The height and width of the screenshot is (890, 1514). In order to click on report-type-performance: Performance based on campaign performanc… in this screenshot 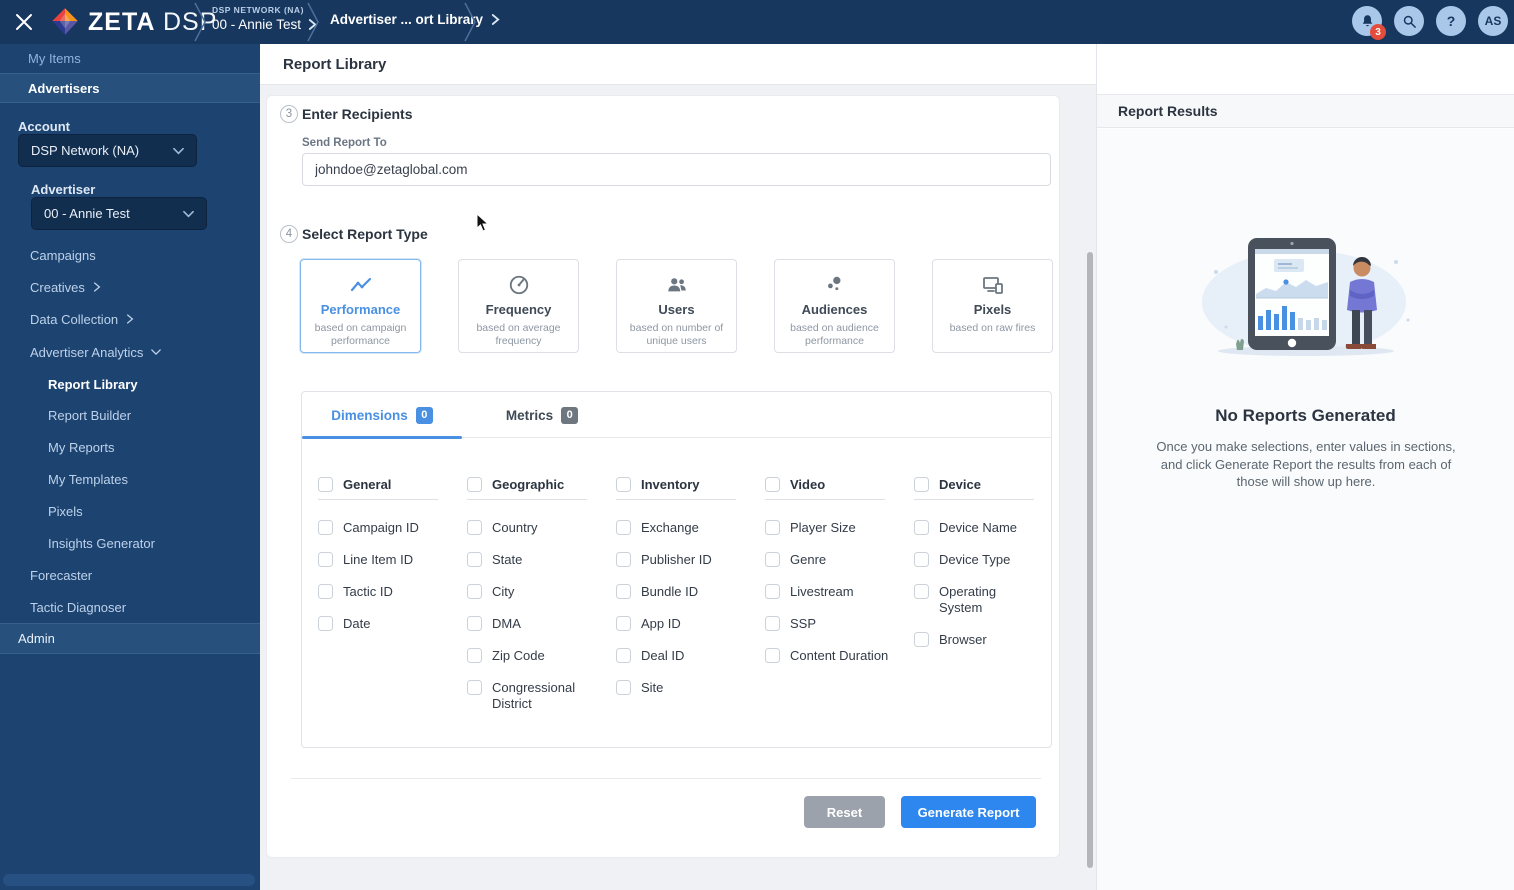, I will do `click(360, 306)`.